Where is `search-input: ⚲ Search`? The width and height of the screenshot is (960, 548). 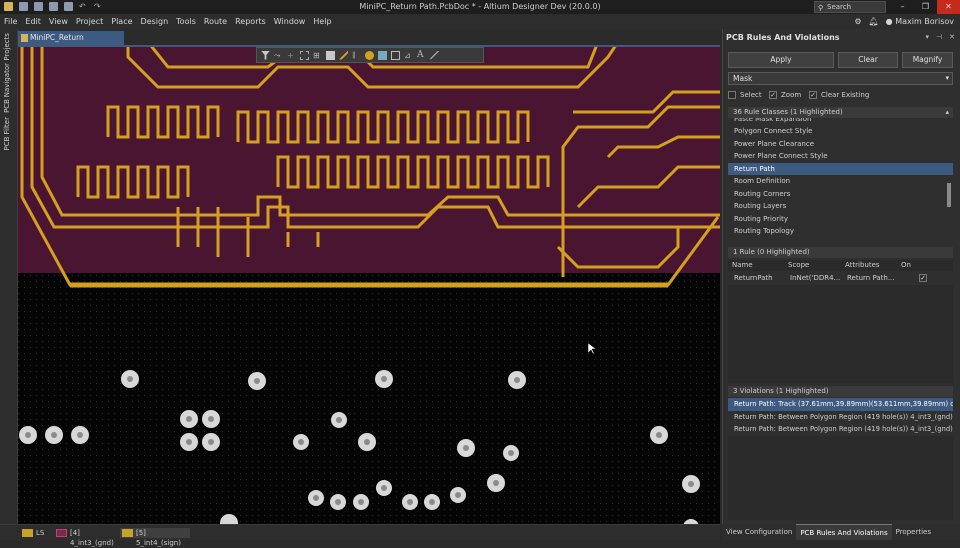 search-input: ⚲ Search is located at coordinates (850, 7).